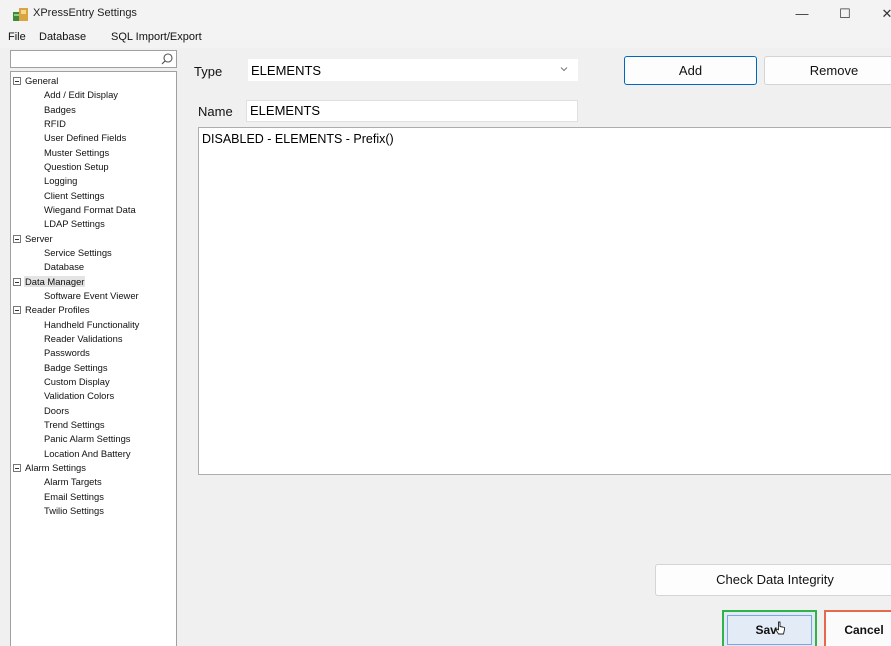 The image size is (891, 646). I want to click on tree-item-label: Email Settings, so click(74, 496).